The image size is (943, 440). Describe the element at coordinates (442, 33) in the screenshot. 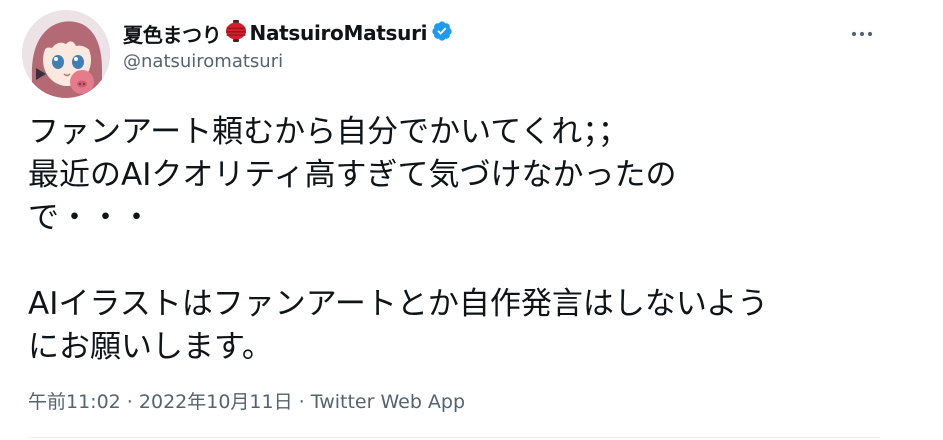

I see `verified-badge-icon` at that location.